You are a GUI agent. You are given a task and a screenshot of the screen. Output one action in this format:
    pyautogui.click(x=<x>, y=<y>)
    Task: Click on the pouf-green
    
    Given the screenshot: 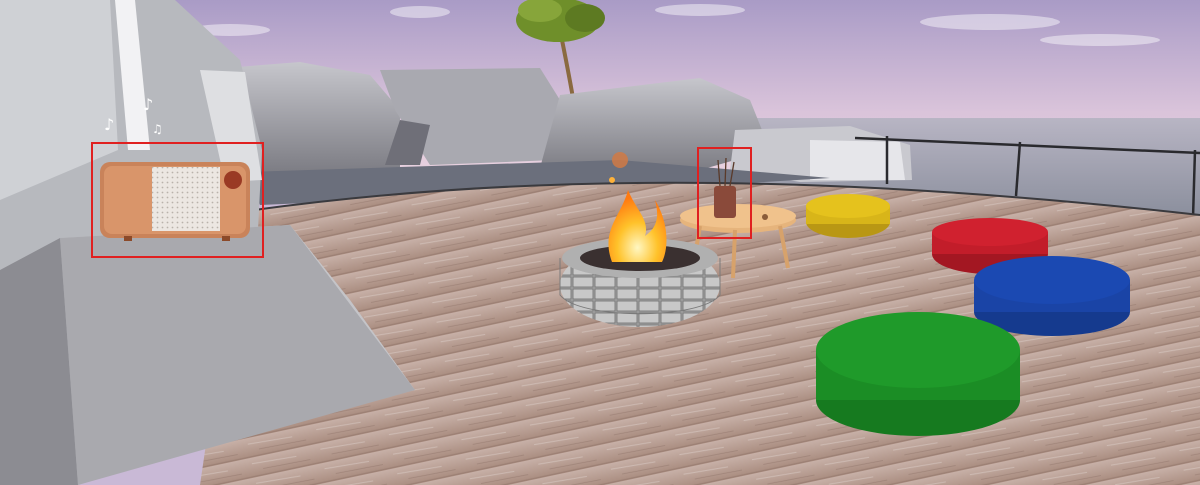 What is the action you would take?
    pyautogui.click(x=918, y=374)
    